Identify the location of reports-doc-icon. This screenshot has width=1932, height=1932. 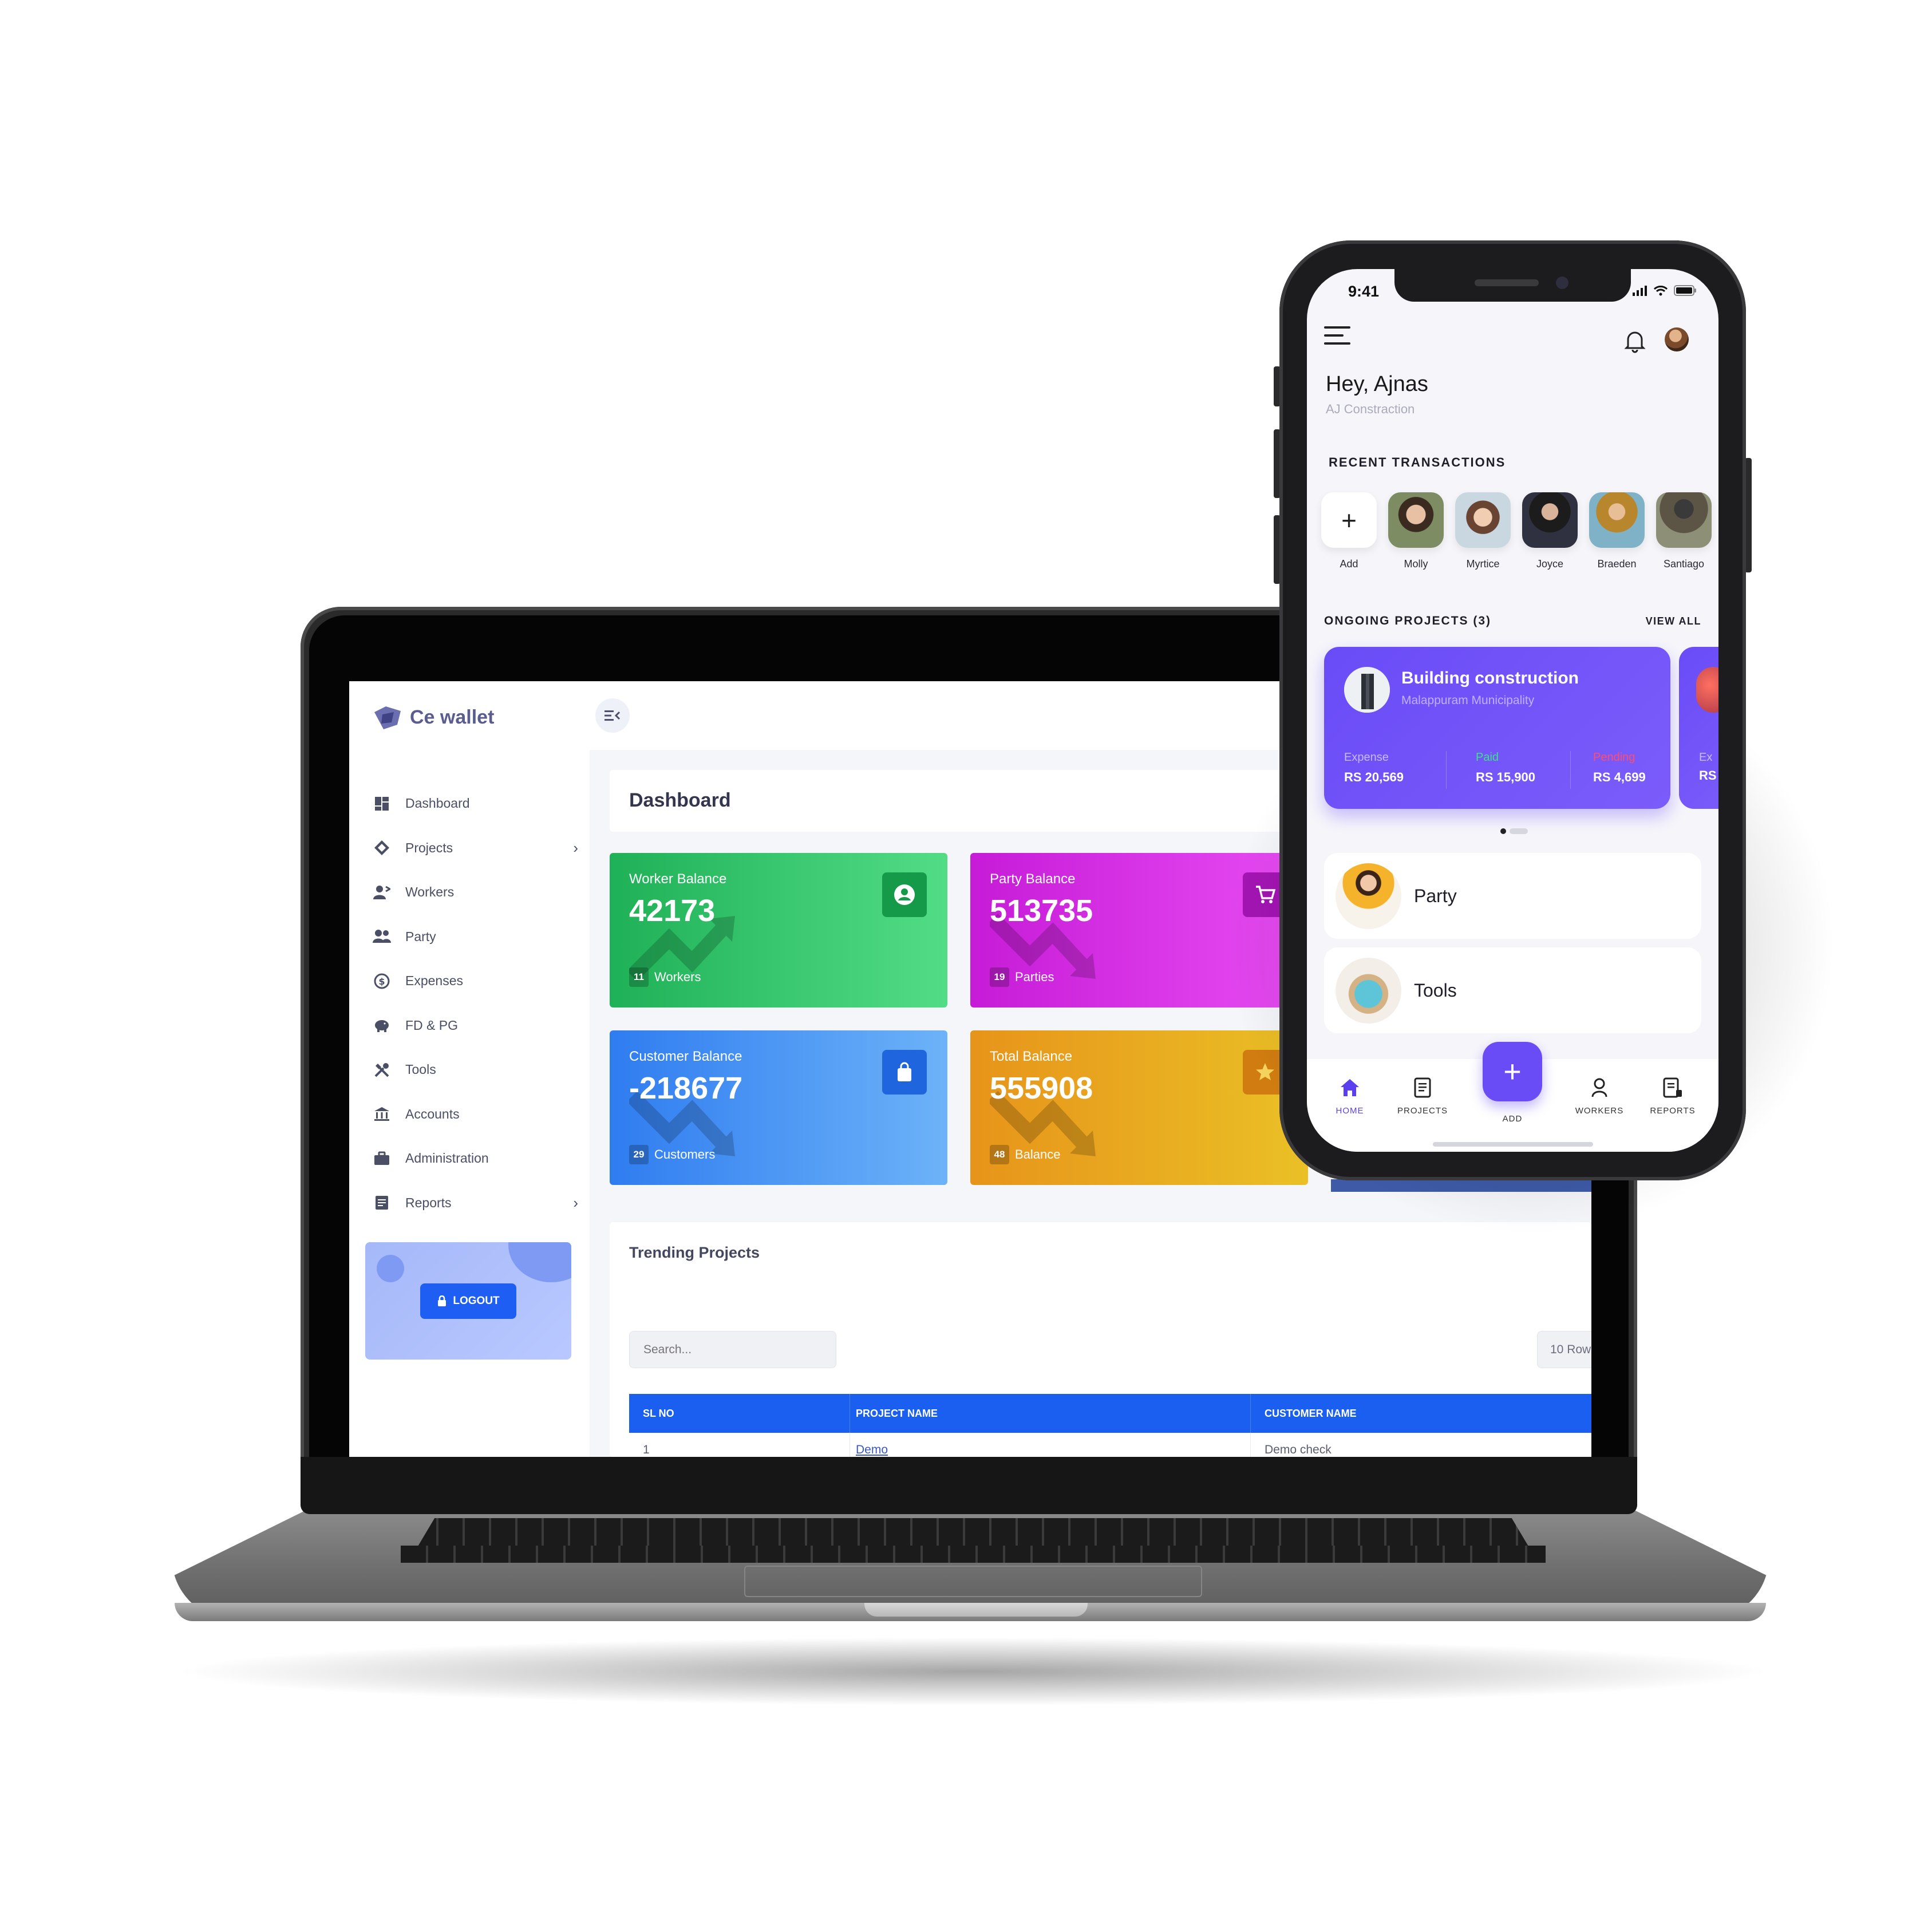
(1672, 1087).